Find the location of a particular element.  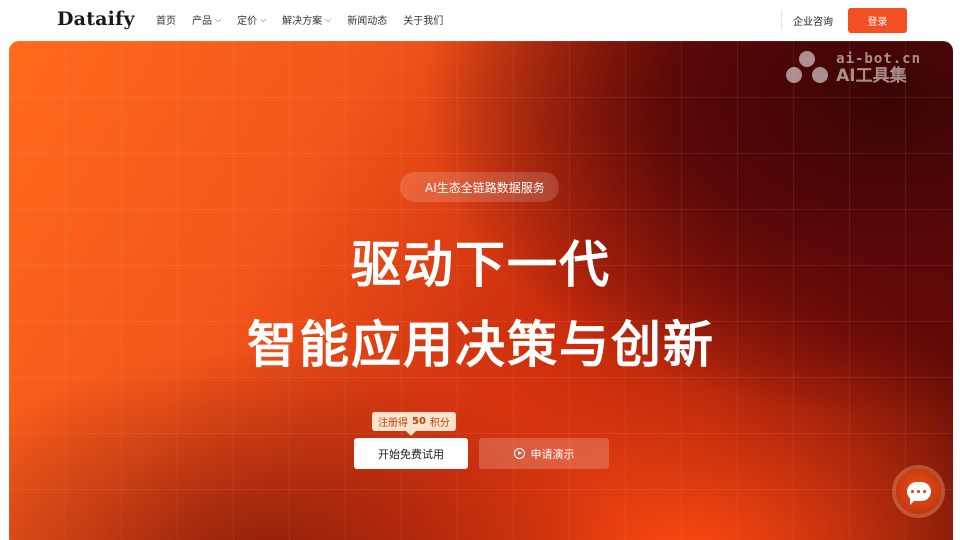

nav-item-label: 产品 is located at coordinates (202, 21).